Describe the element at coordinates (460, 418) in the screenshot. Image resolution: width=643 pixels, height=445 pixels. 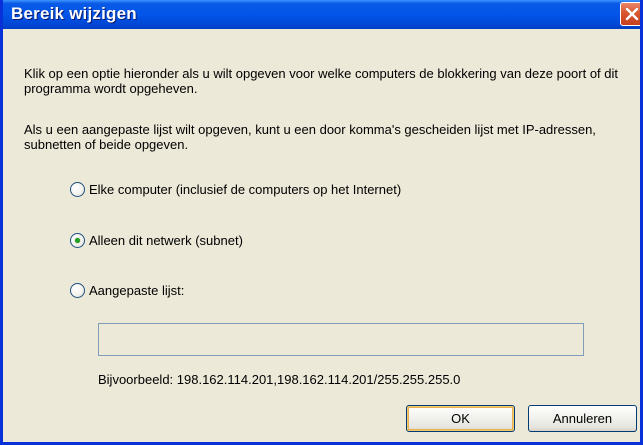
I see `ok-button: OK` at that location.